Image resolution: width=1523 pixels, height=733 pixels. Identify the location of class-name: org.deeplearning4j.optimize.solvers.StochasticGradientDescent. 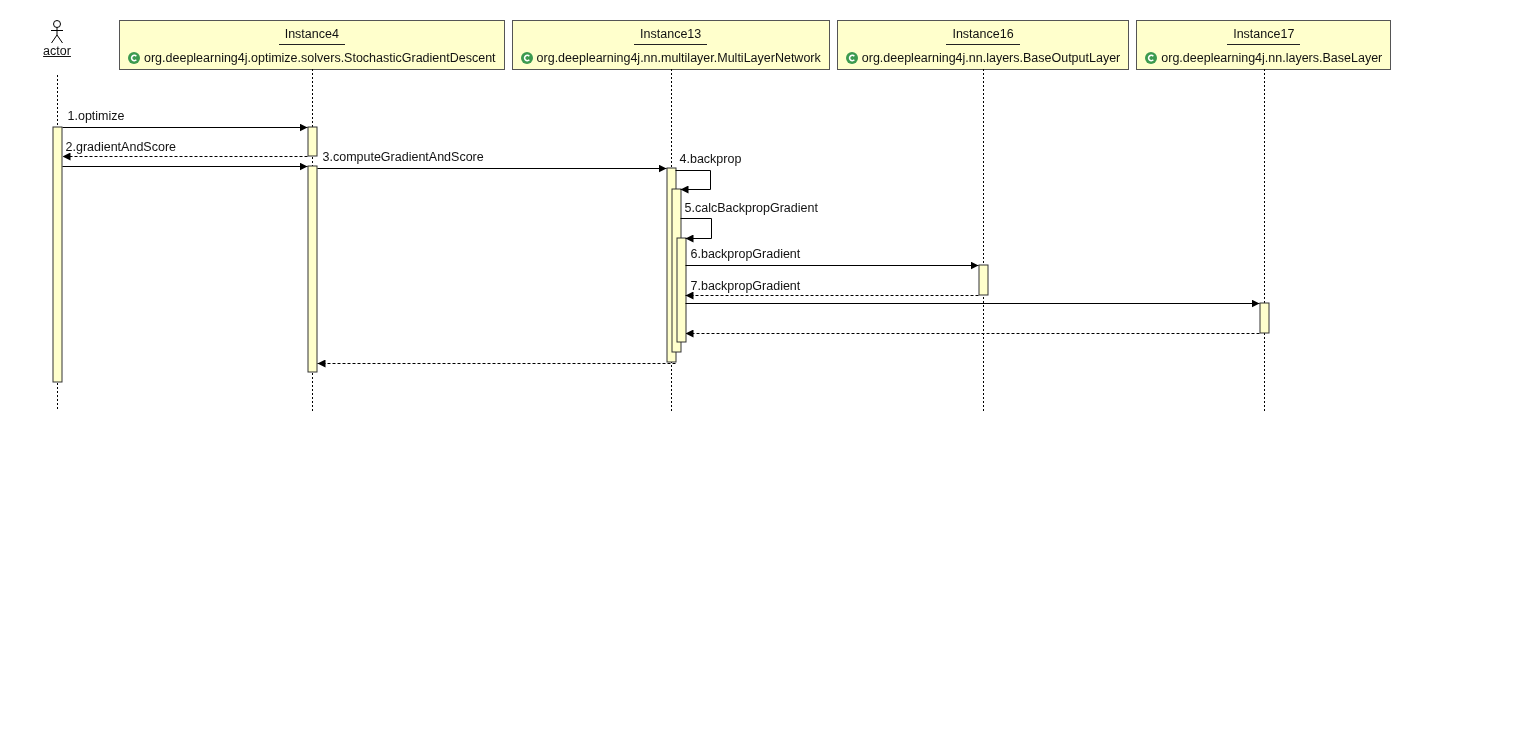
(320, 58).